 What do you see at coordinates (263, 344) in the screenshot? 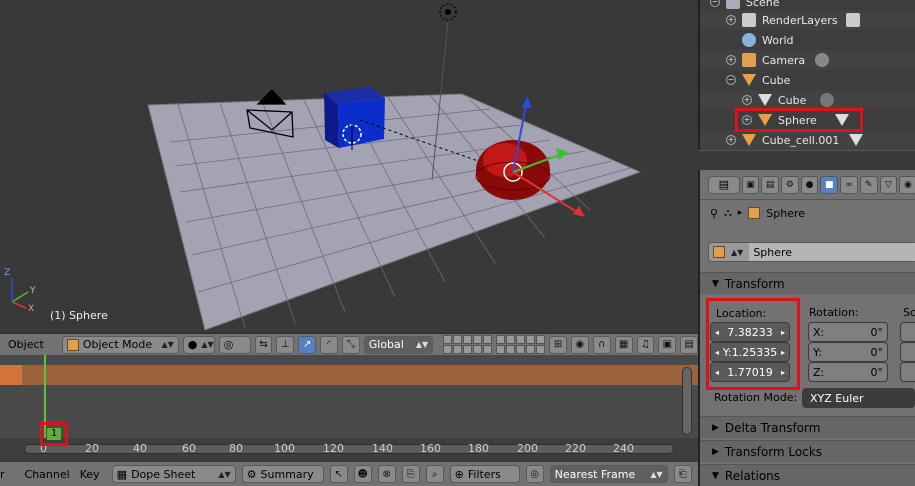
I see `snap-toggle-icon: ⇆` at bounding box center [263, 344].